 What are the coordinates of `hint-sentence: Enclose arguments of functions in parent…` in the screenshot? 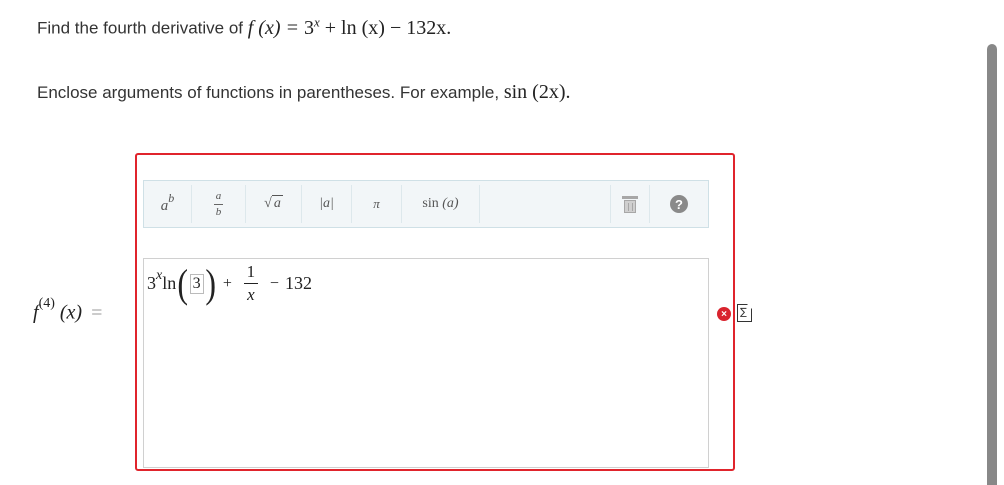 It's located at (268, 92).